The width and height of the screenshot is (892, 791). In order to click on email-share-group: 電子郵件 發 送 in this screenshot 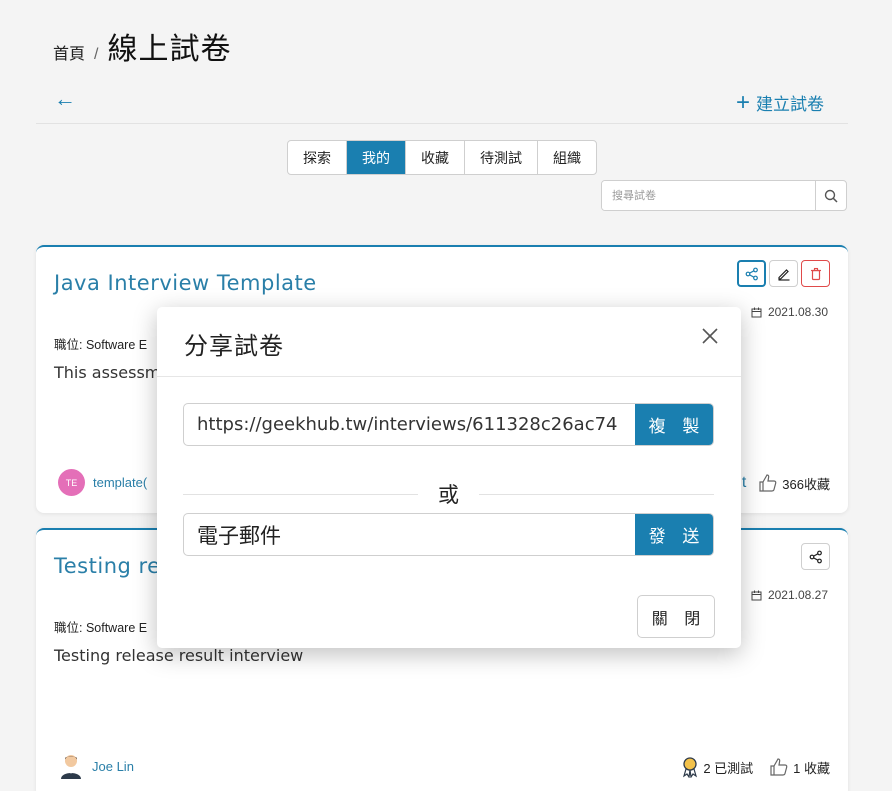, I will do `click(448, 534)`.